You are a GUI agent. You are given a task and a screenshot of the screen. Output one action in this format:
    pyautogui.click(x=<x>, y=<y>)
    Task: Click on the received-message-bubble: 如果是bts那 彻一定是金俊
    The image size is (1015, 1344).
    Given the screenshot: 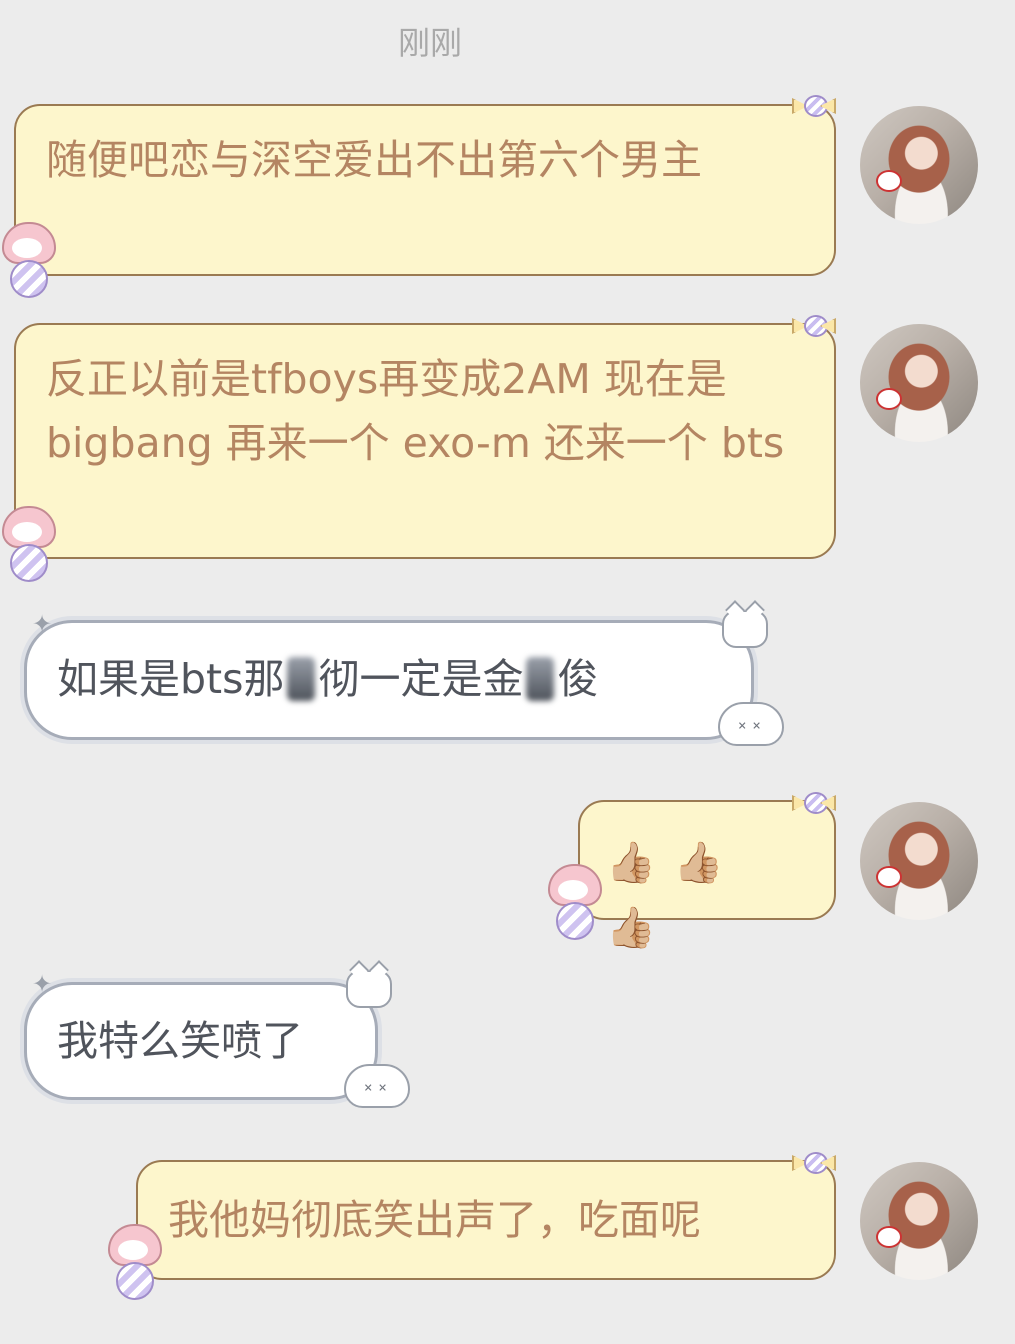 What is the action you would take?
    pyautogui.click(x=389, y=680)
    